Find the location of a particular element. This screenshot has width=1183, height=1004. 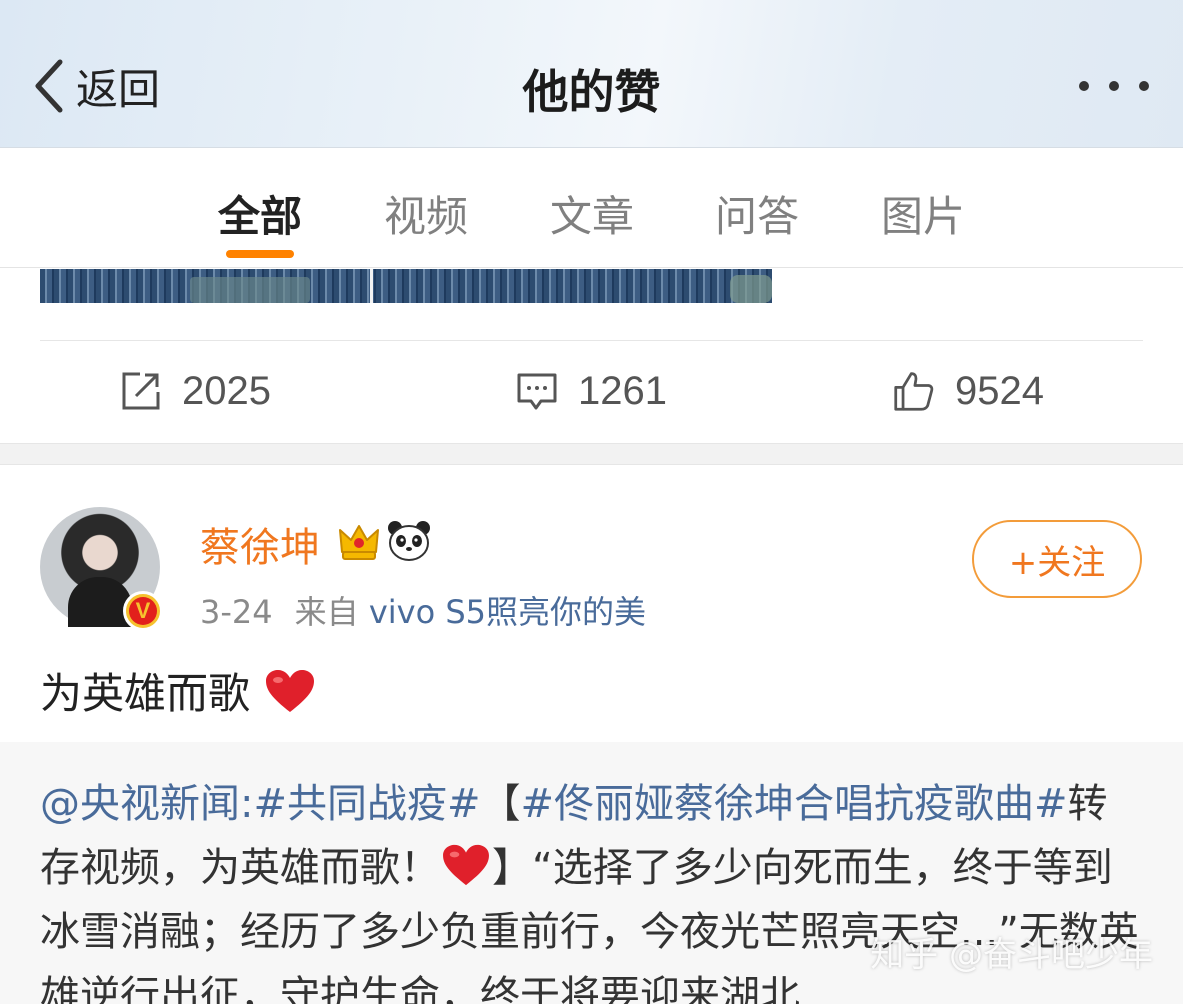

source-prefix: 来自 is located at coordinates (326, 612).